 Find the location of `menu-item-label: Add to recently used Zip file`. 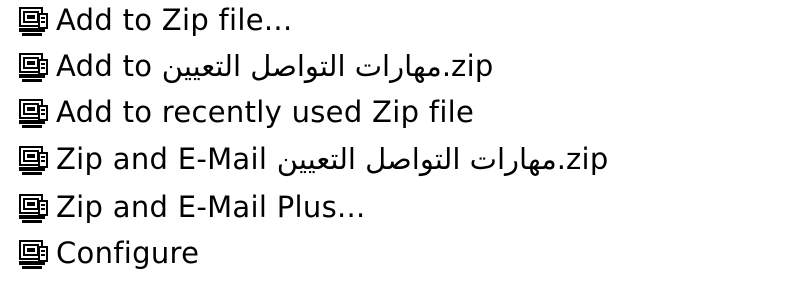

menu-item-label: Add to recently used Zip file is located at coordinates (265, 112).